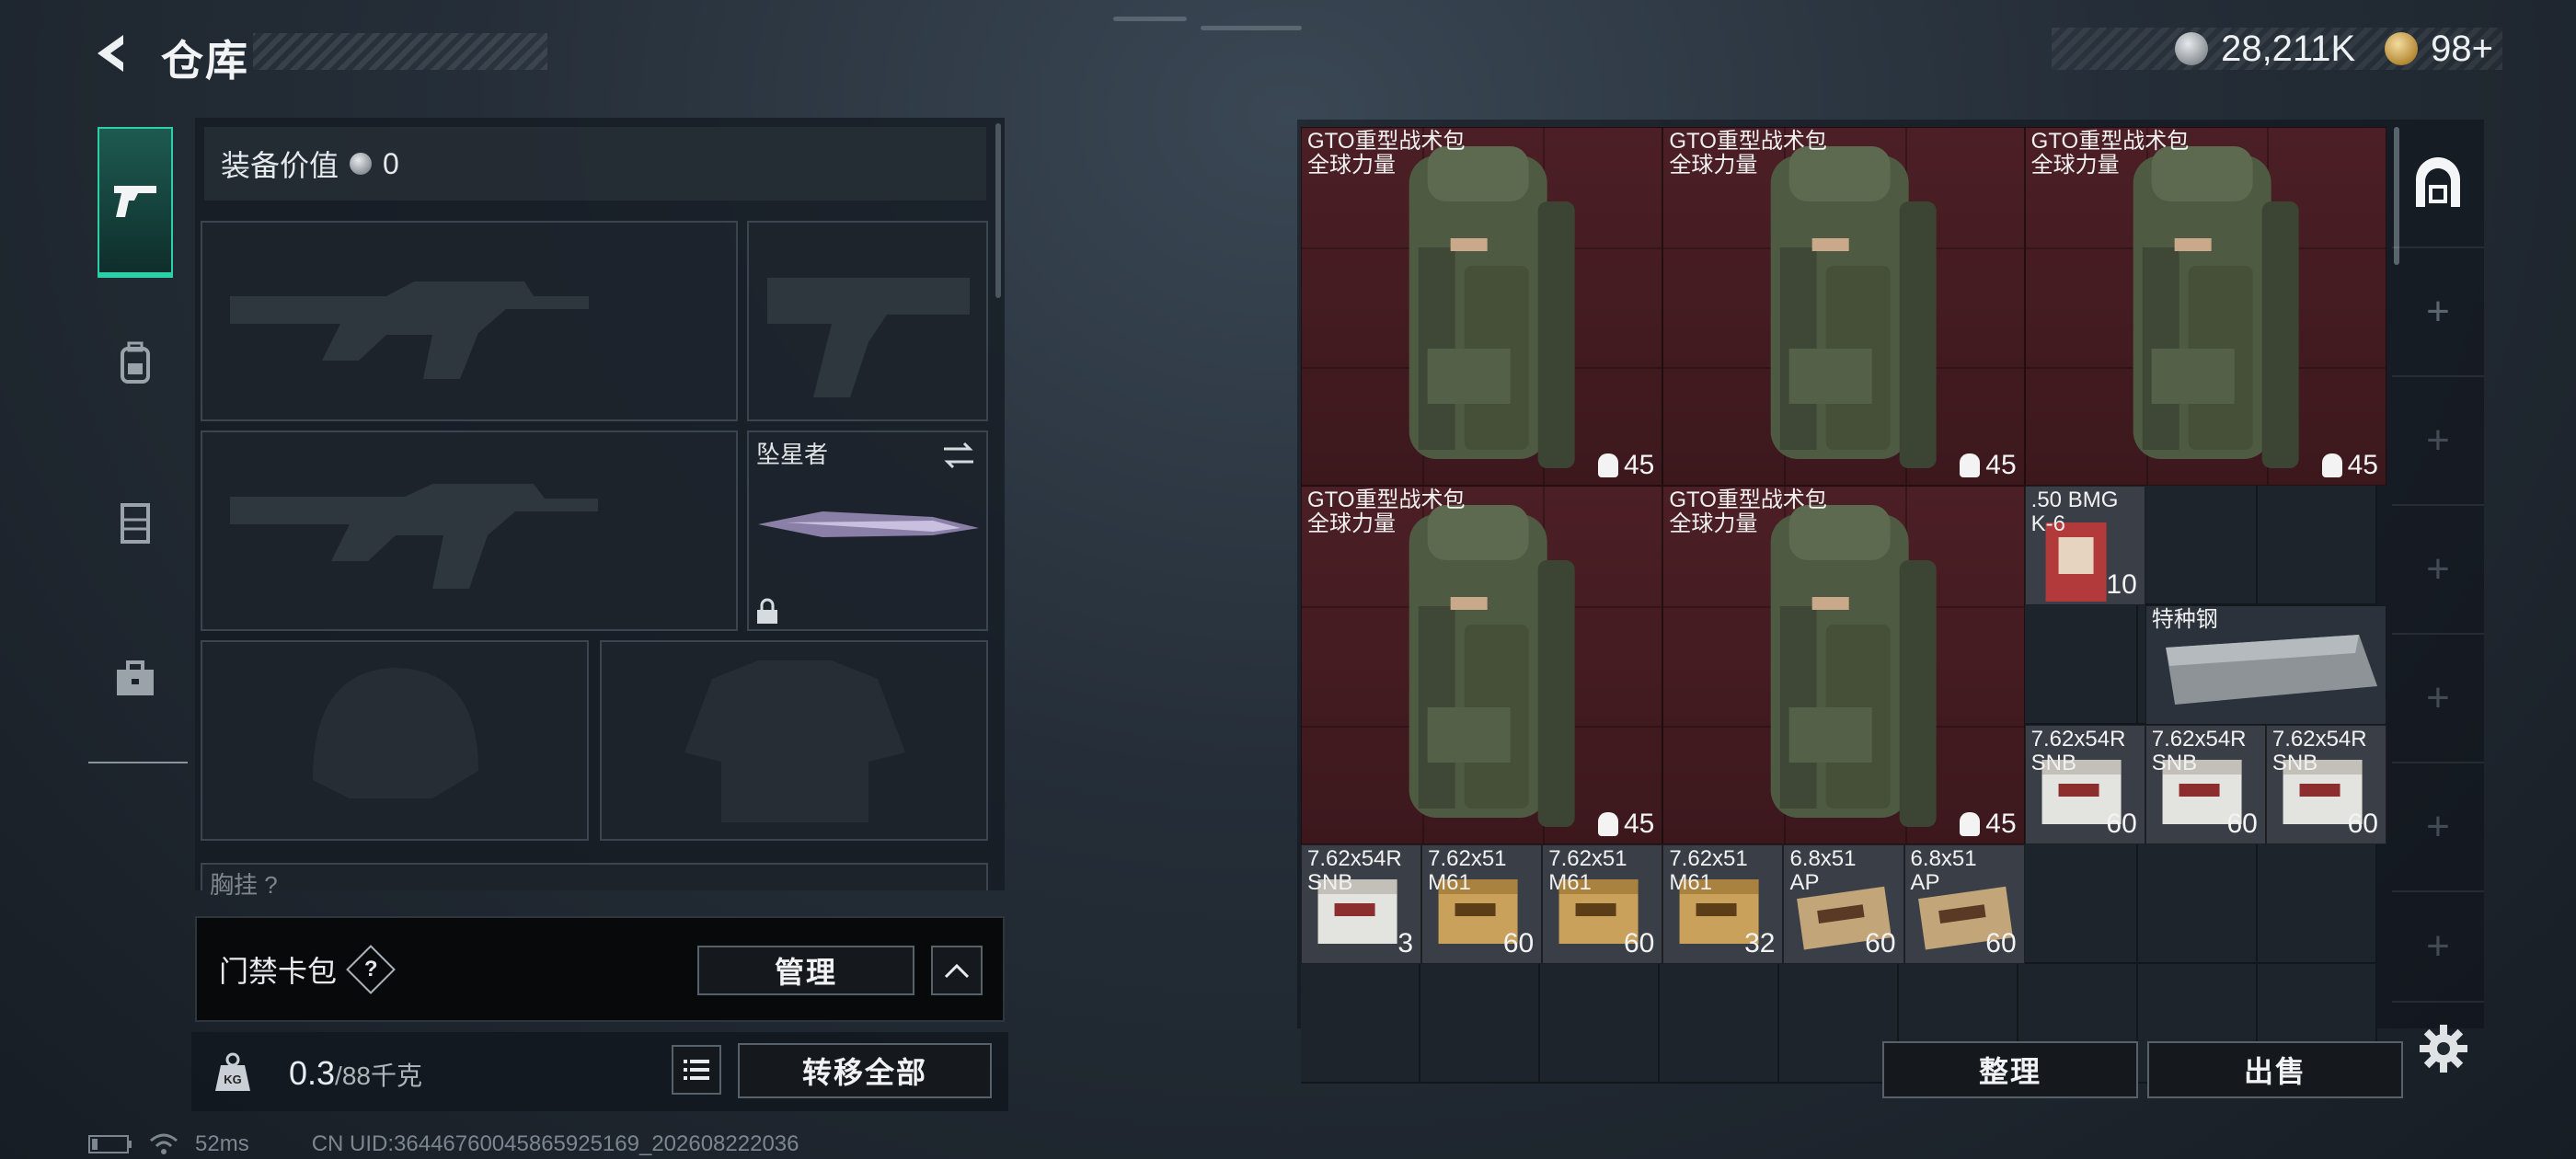 This screenshot has height=1159, width=2576. Describe the element at coordinates (2084, 545) in the screenshot. I see `storage-item: .50 BMG K-6 10` at that location.